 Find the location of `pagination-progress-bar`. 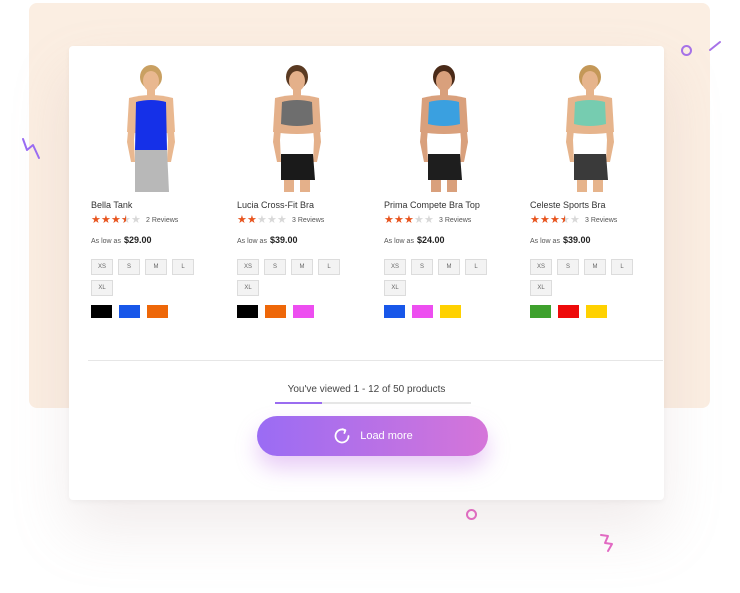

pagination-progress-bar is located at coordinates (373, 403).